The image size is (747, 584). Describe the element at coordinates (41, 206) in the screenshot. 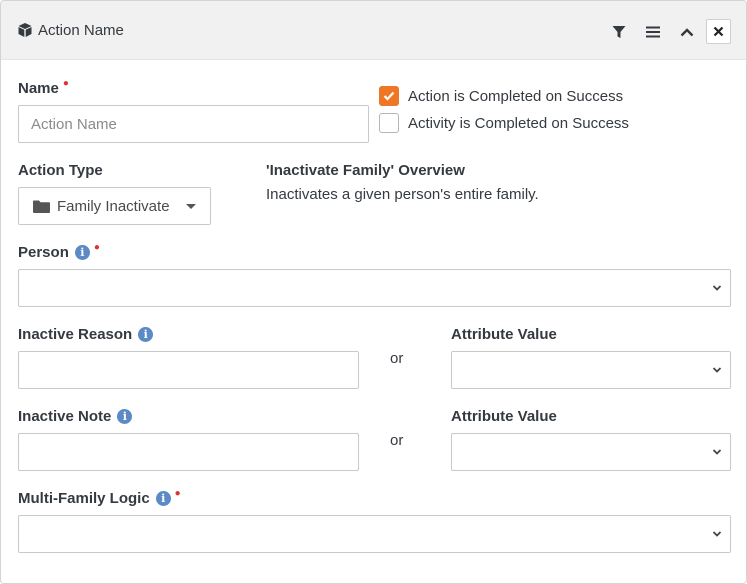

I see `folder-icon` at that location.